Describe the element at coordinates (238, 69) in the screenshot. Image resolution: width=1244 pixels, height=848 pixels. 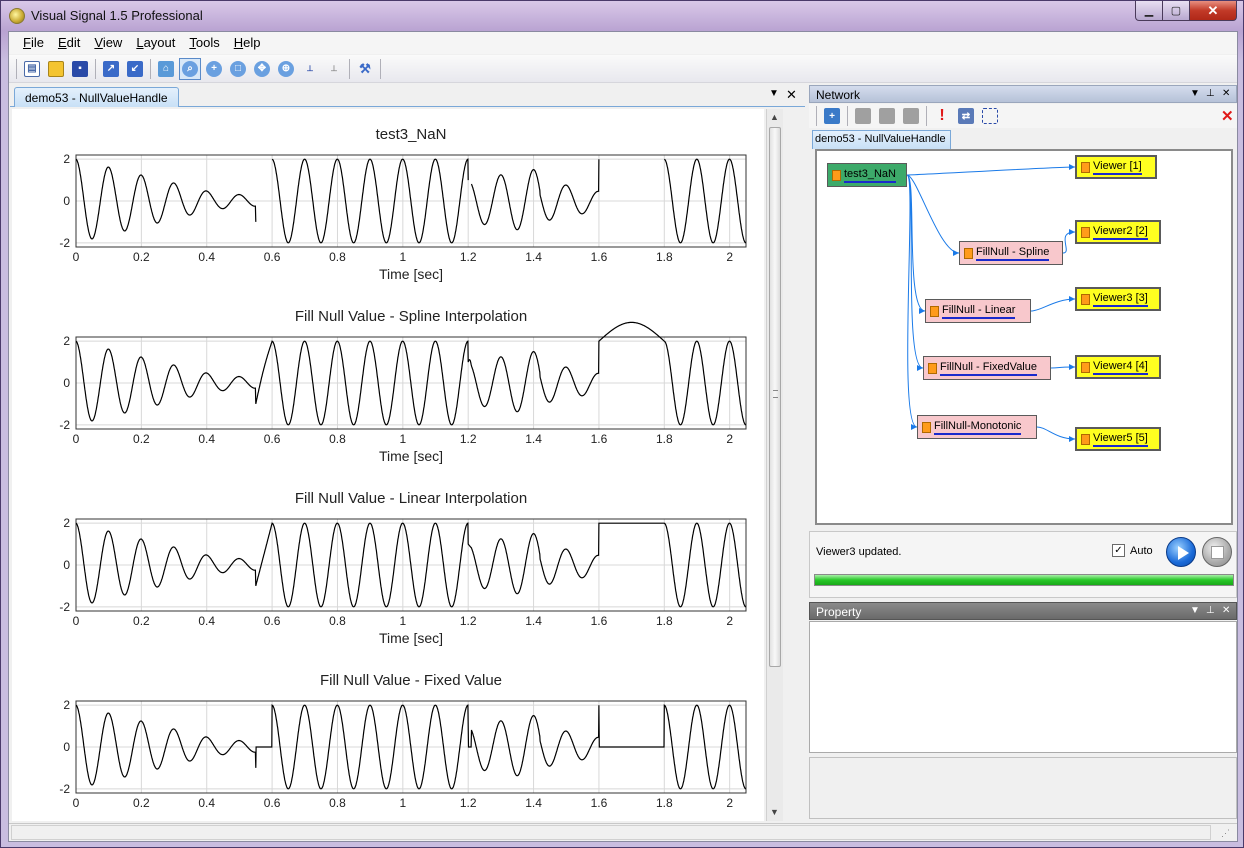
I see `zoom-fit-button: □` at that location.